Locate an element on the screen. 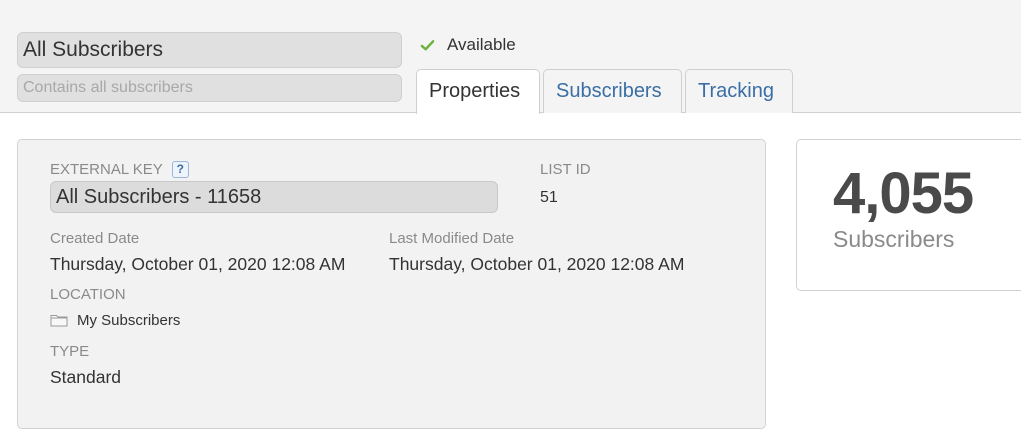 The width and height of the screenshot is (1021, 429). list-description-input: Contains all subscribers is located at coordinates (209, 88).